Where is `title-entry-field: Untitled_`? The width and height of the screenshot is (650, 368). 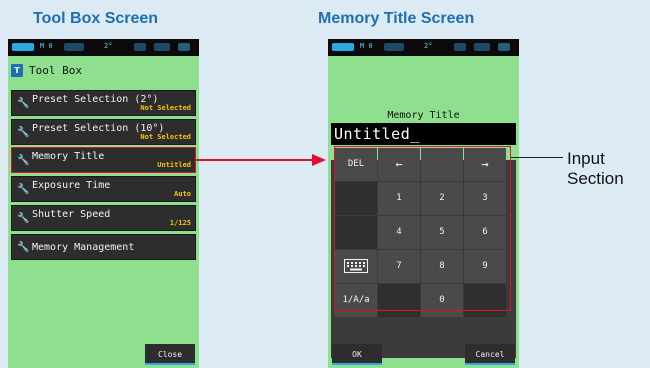
title-entry-field: Untitled_ is located at coordinates (423, 134).